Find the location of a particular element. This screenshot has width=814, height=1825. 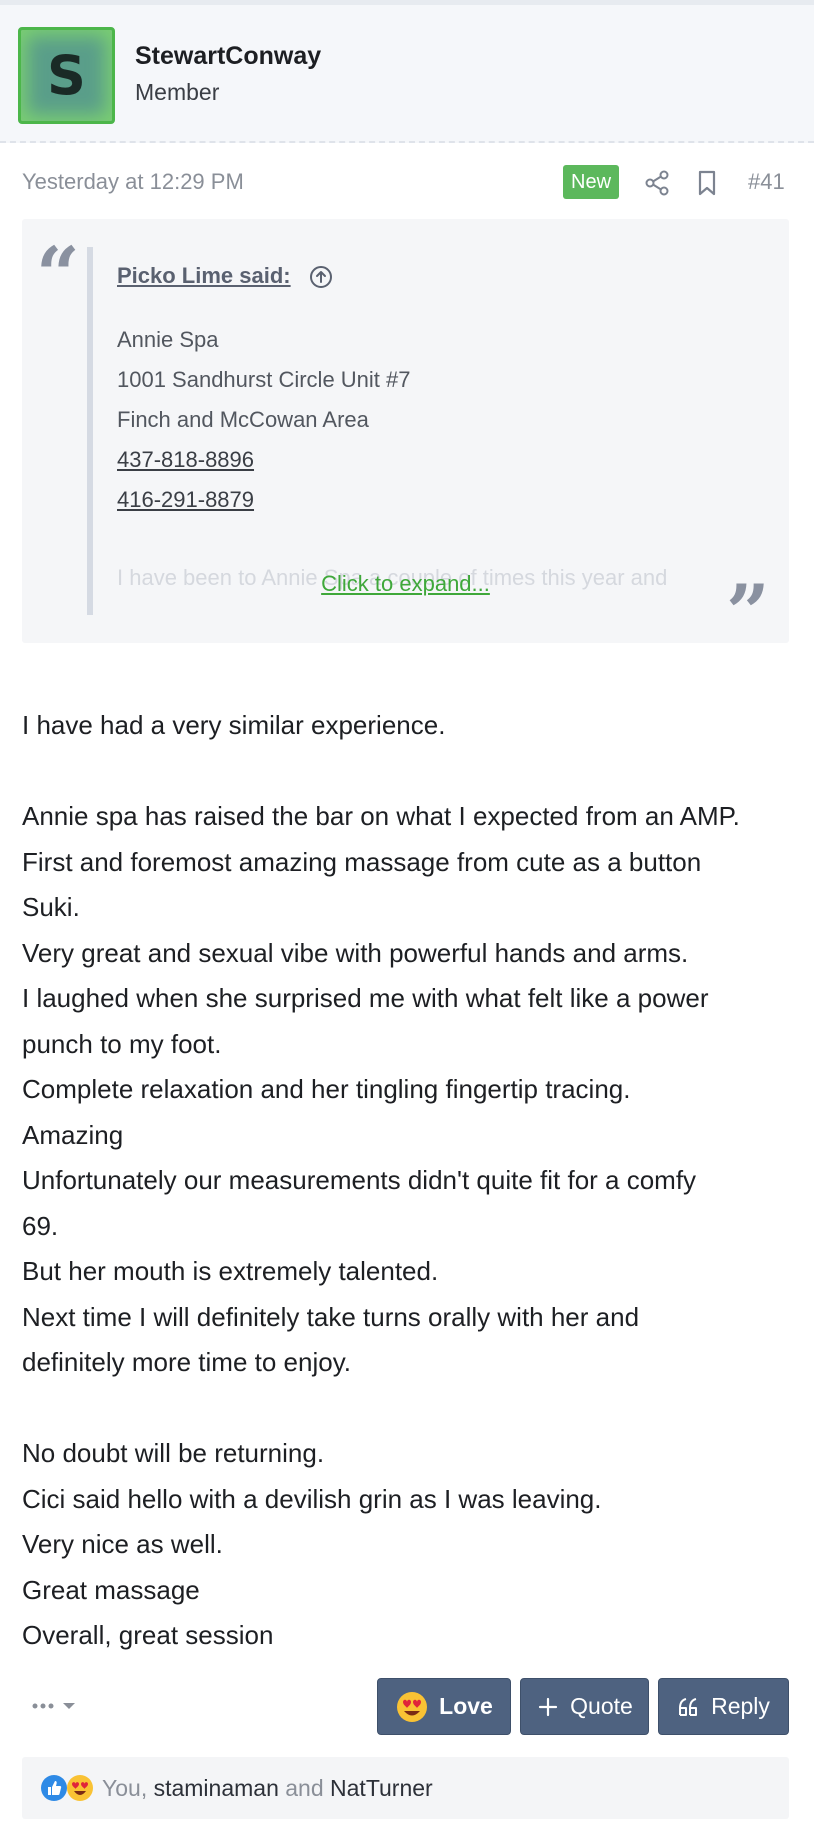

post-body-line: No doubt will be returning. is located at coordinates (173, 1453).